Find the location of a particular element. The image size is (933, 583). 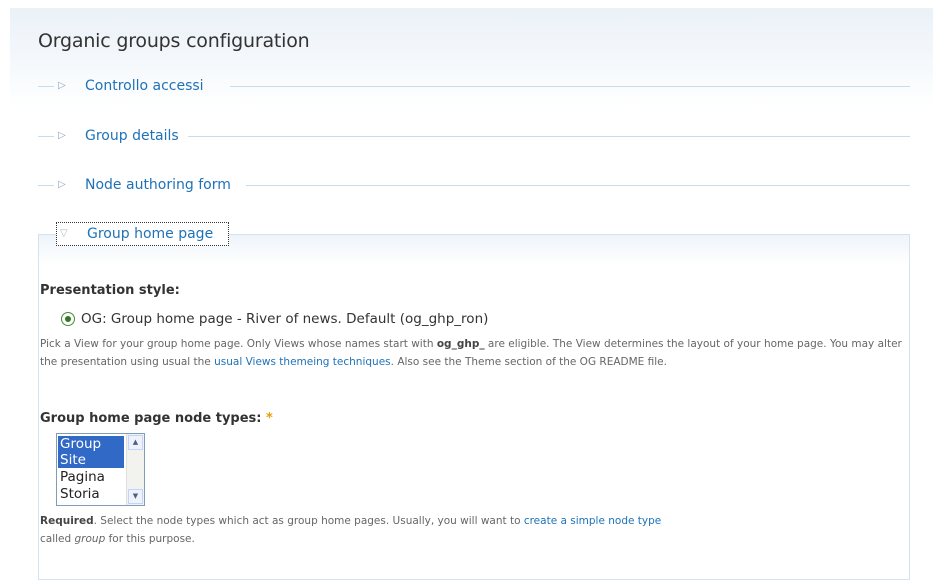

triangle-down-icon: ▽ is located at coordinates (64, 233).